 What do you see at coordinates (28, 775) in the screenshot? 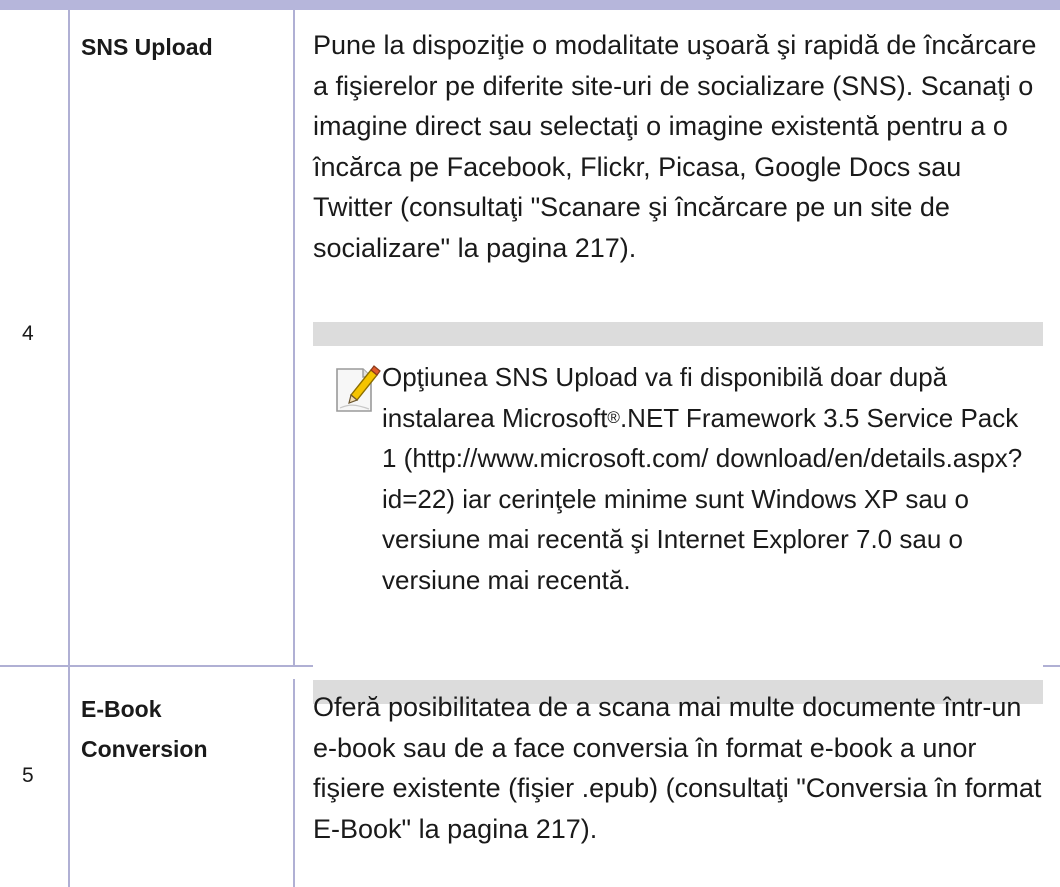
I see `row-number: 5` at bounding box center [28, 775].